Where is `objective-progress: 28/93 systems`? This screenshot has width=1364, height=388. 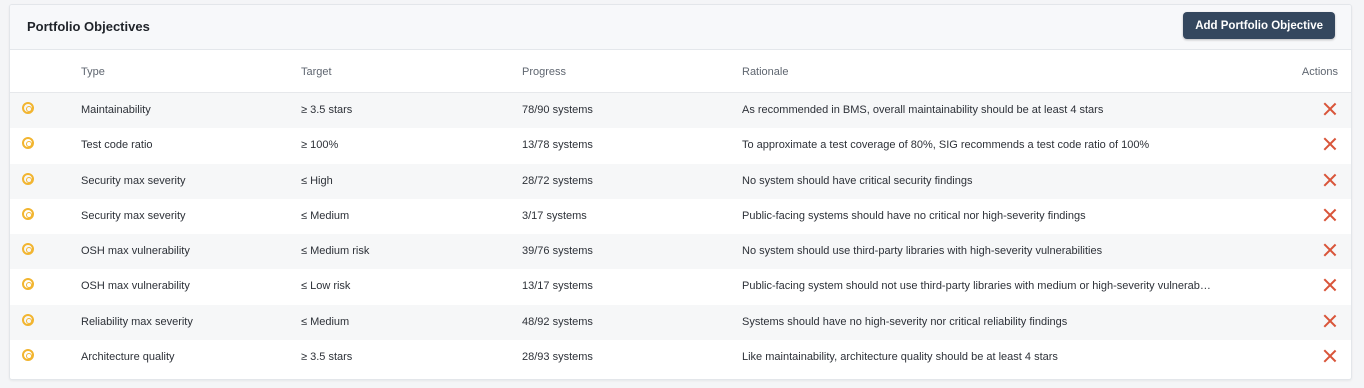
objective-progress: 28/93 systems is located at coordinates (557, 357).